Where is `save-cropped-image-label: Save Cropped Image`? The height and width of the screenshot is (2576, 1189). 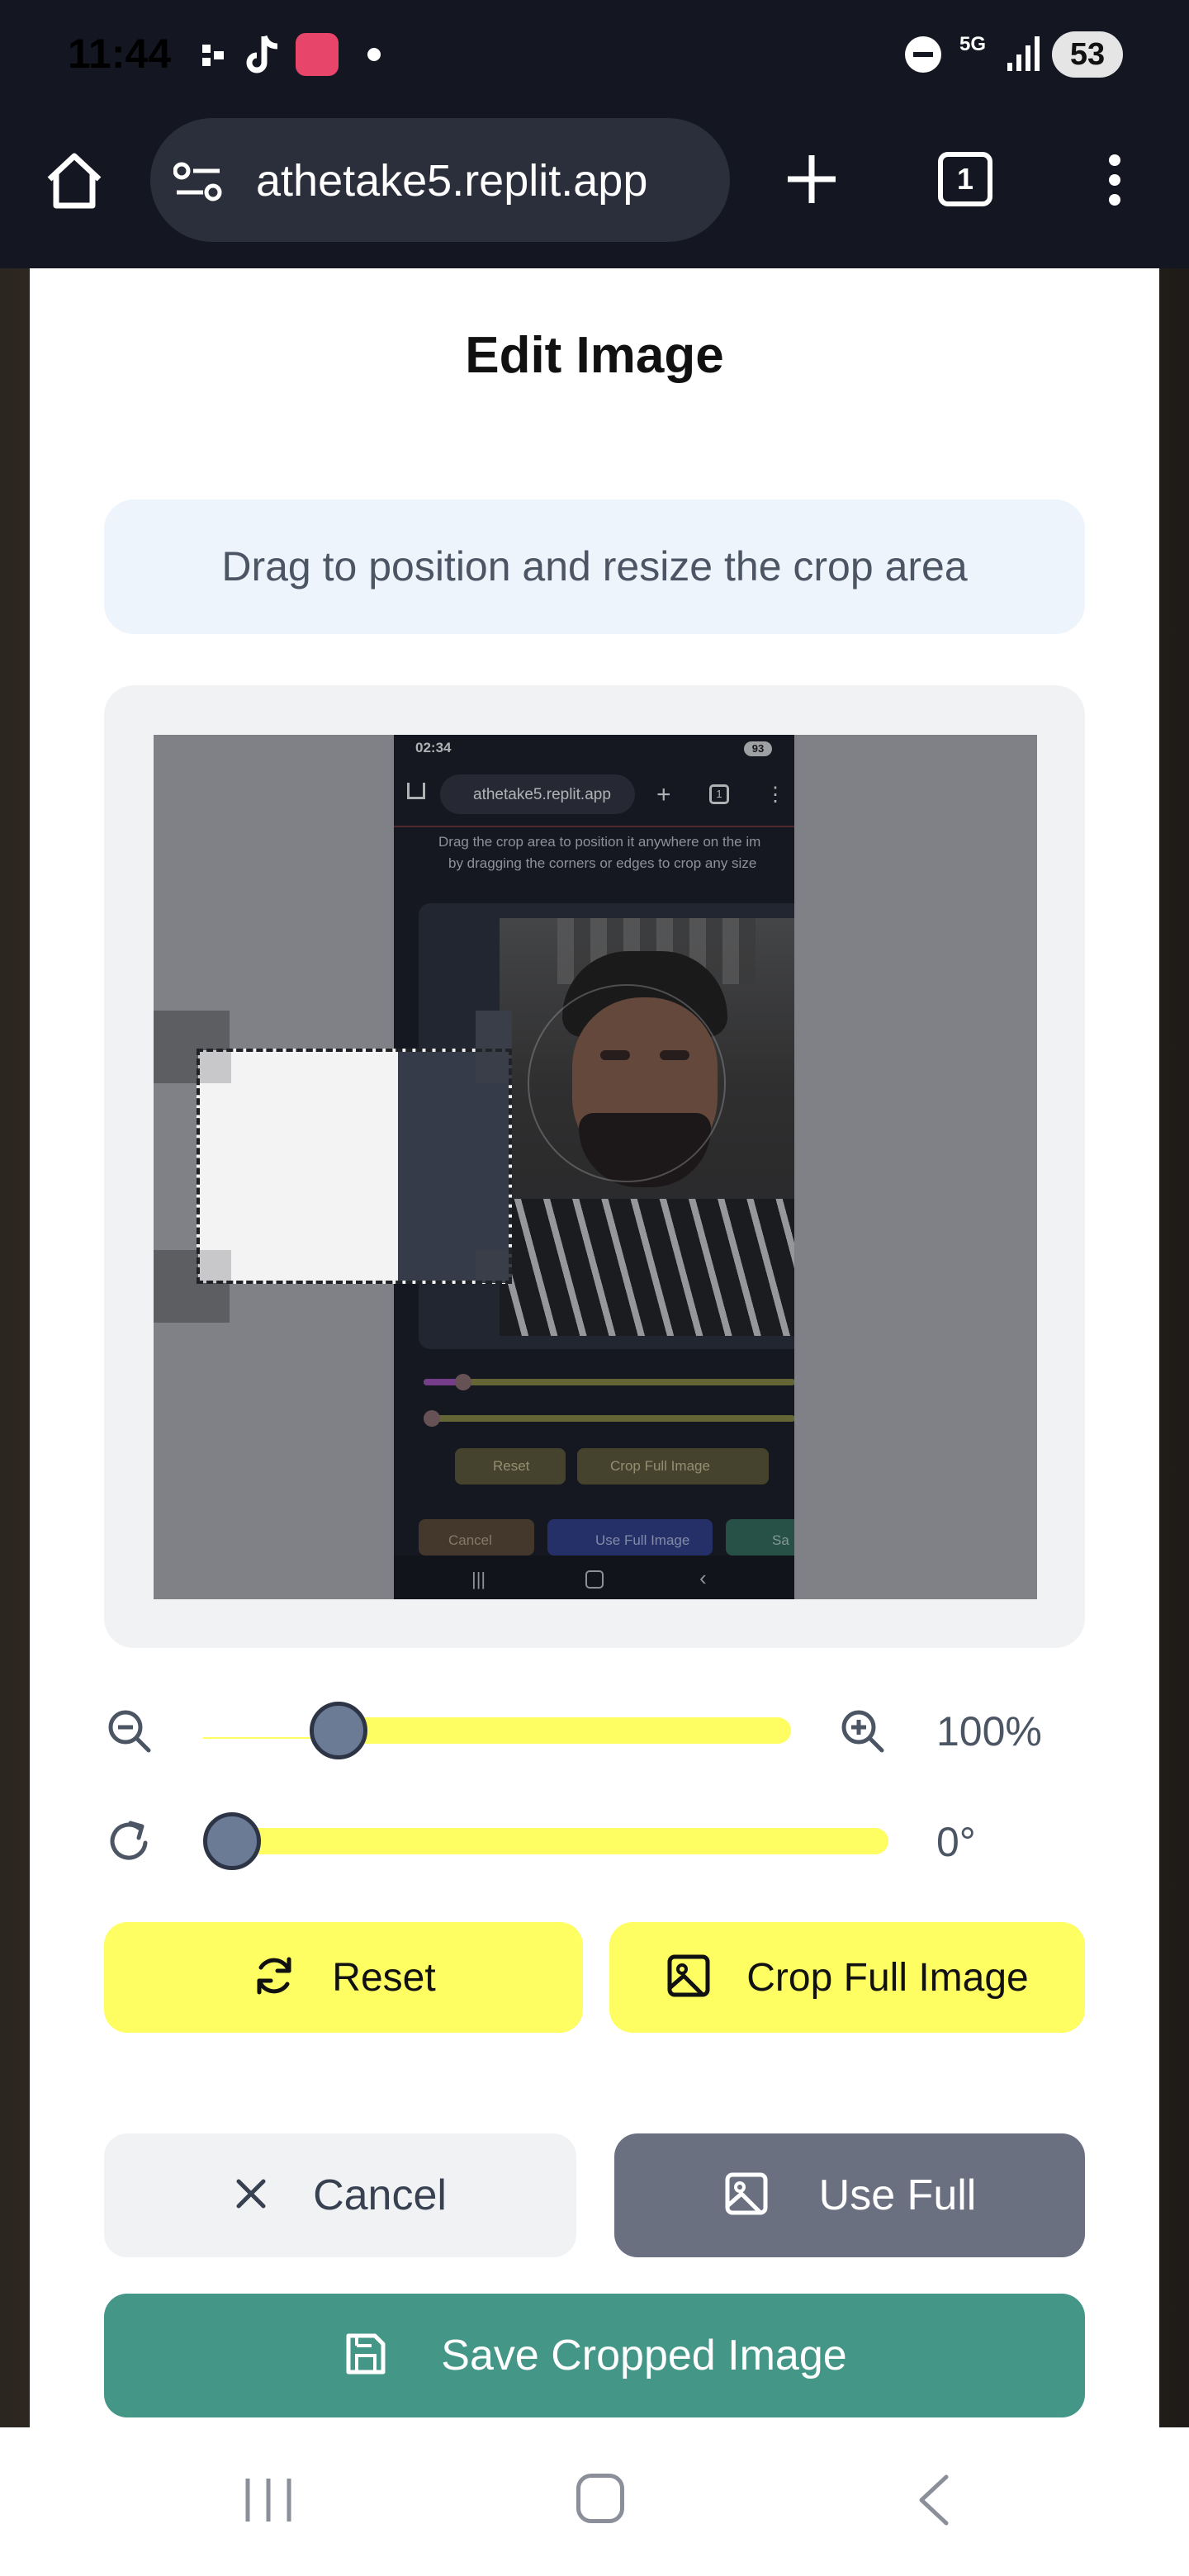 save-cropped-image-label: Save Cropped Image is located at coordinates (644, 2355).